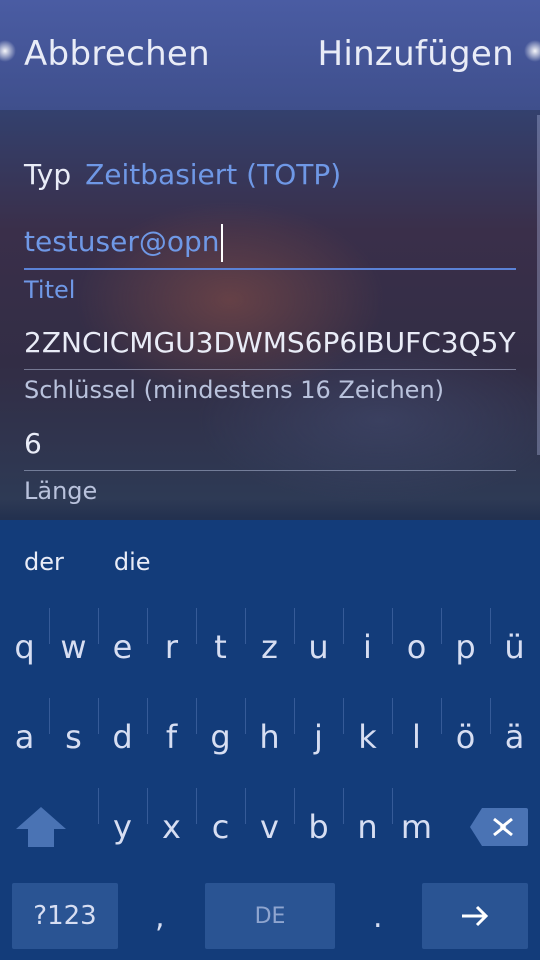 The height and width of the screenshot is (960, 540). I want to click on glow-left-decoration, so click(8, 51).